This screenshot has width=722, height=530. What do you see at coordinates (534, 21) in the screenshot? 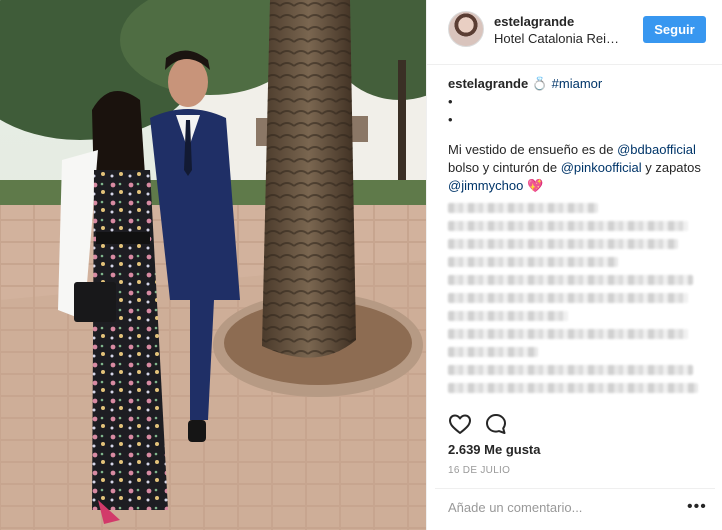
I see `author-username: estelagrande` at bounding box center [534, 21].